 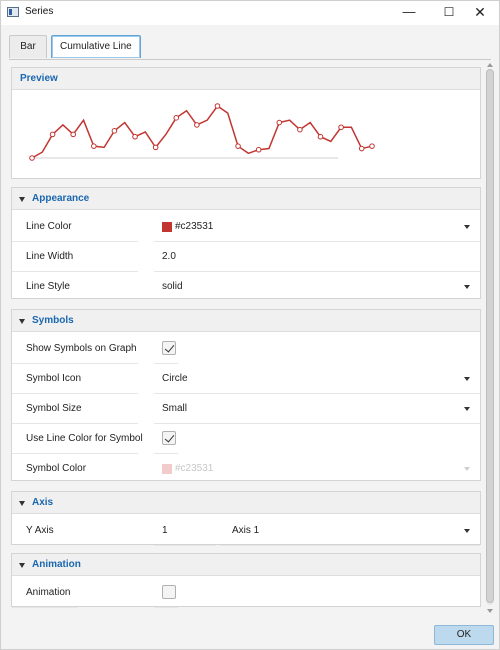 What do you see at coordinates (246, 349) in the screenshot?
I see `show-symbols-row: Show Symbols on Graph` at bounding box center [246, 349].